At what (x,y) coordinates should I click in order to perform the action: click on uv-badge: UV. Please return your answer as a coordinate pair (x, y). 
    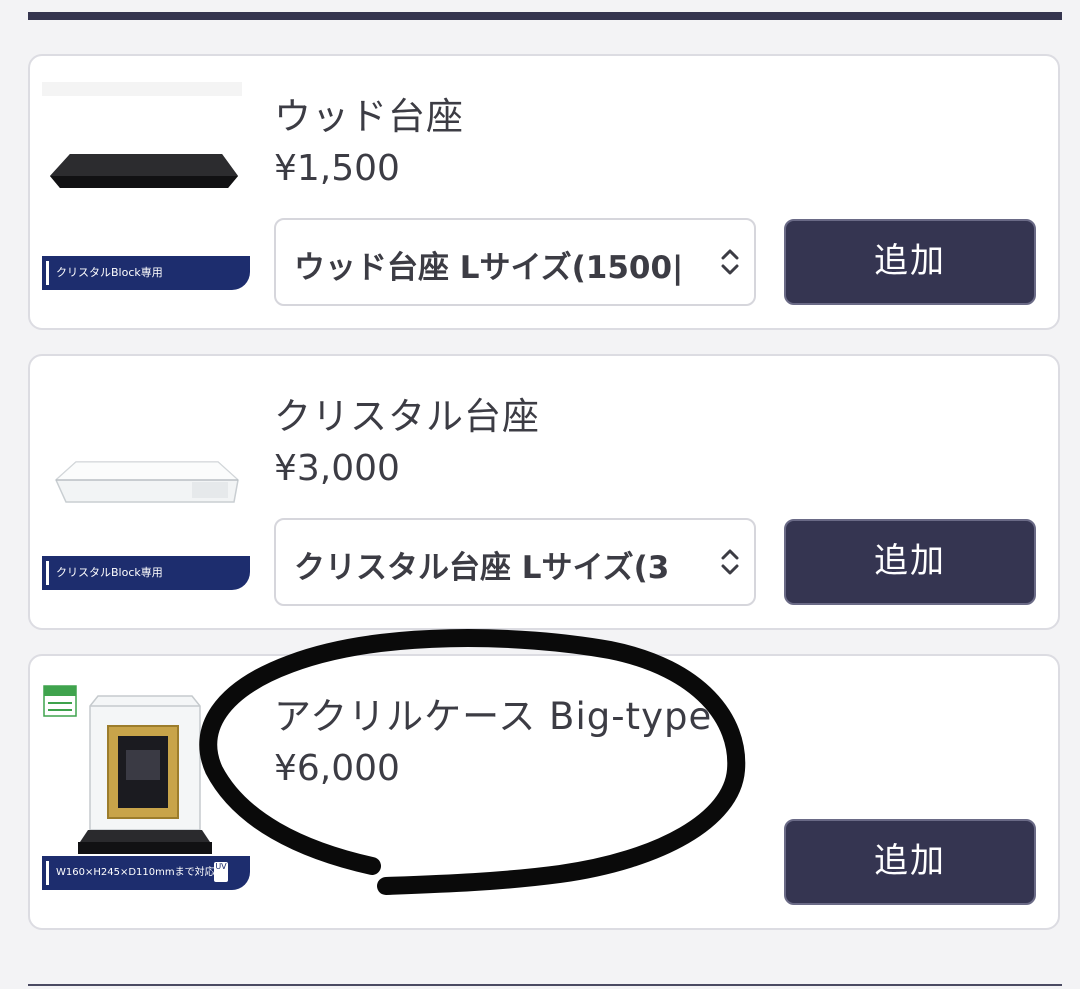
    Looking at the image, I should click on (221, 872).